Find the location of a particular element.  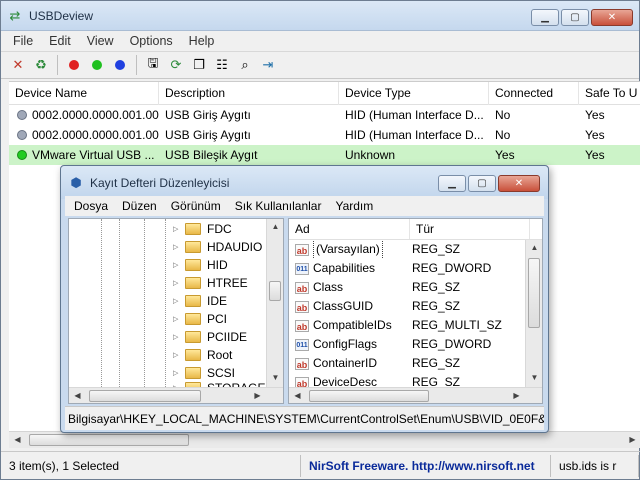

copy-icon: ❐ is located at coordinates (199, 65).